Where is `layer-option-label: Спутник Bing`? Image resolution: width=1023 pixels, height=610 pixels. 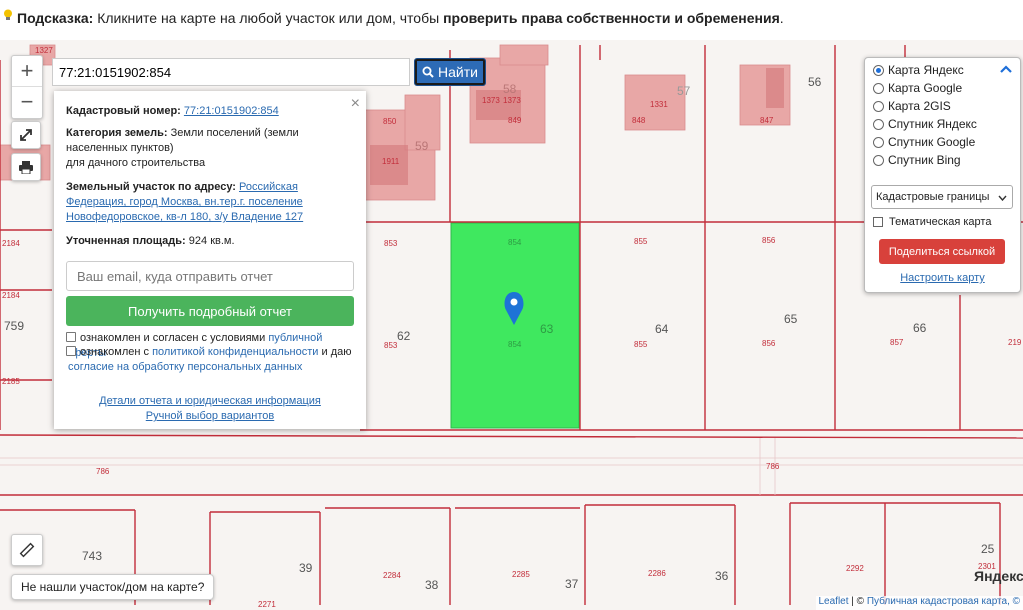 layer-option-label: Спутник Bing is located at coordinates (924, 160).